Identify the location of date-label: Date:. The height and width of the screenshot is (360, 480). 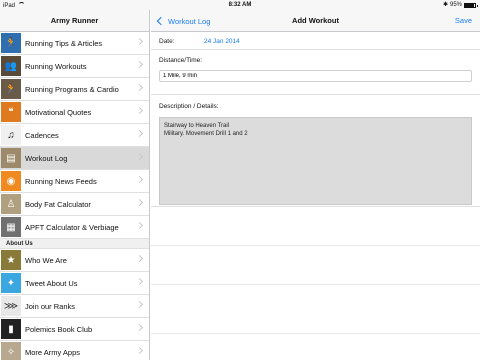
(167, 41).